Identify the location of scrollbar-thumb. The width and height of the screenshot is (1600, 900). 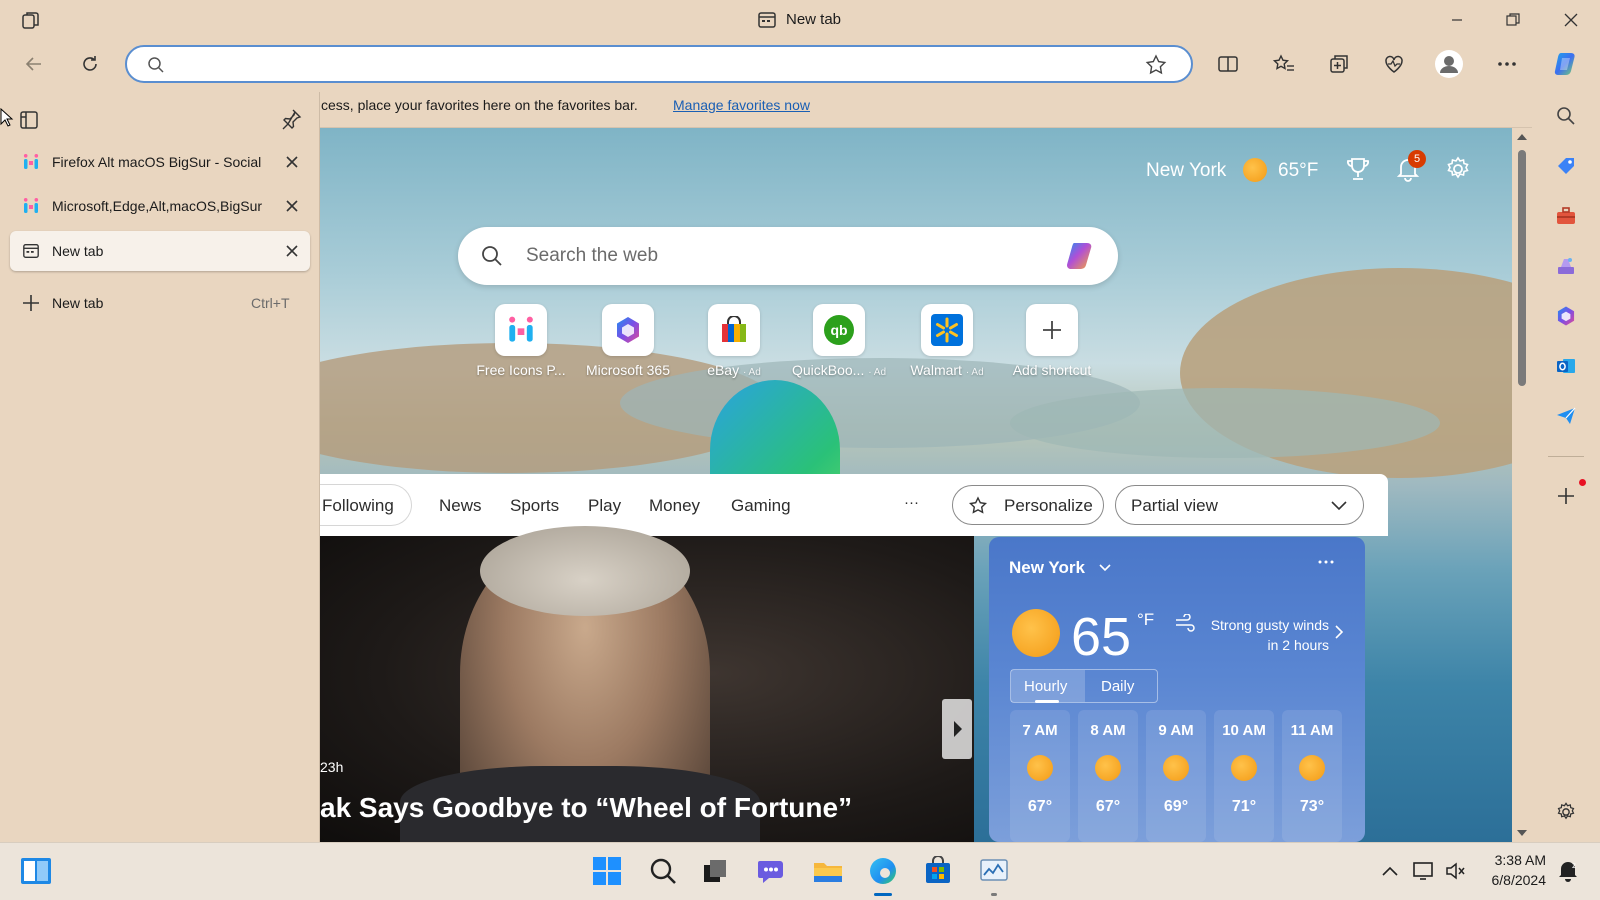
(1522, 268).